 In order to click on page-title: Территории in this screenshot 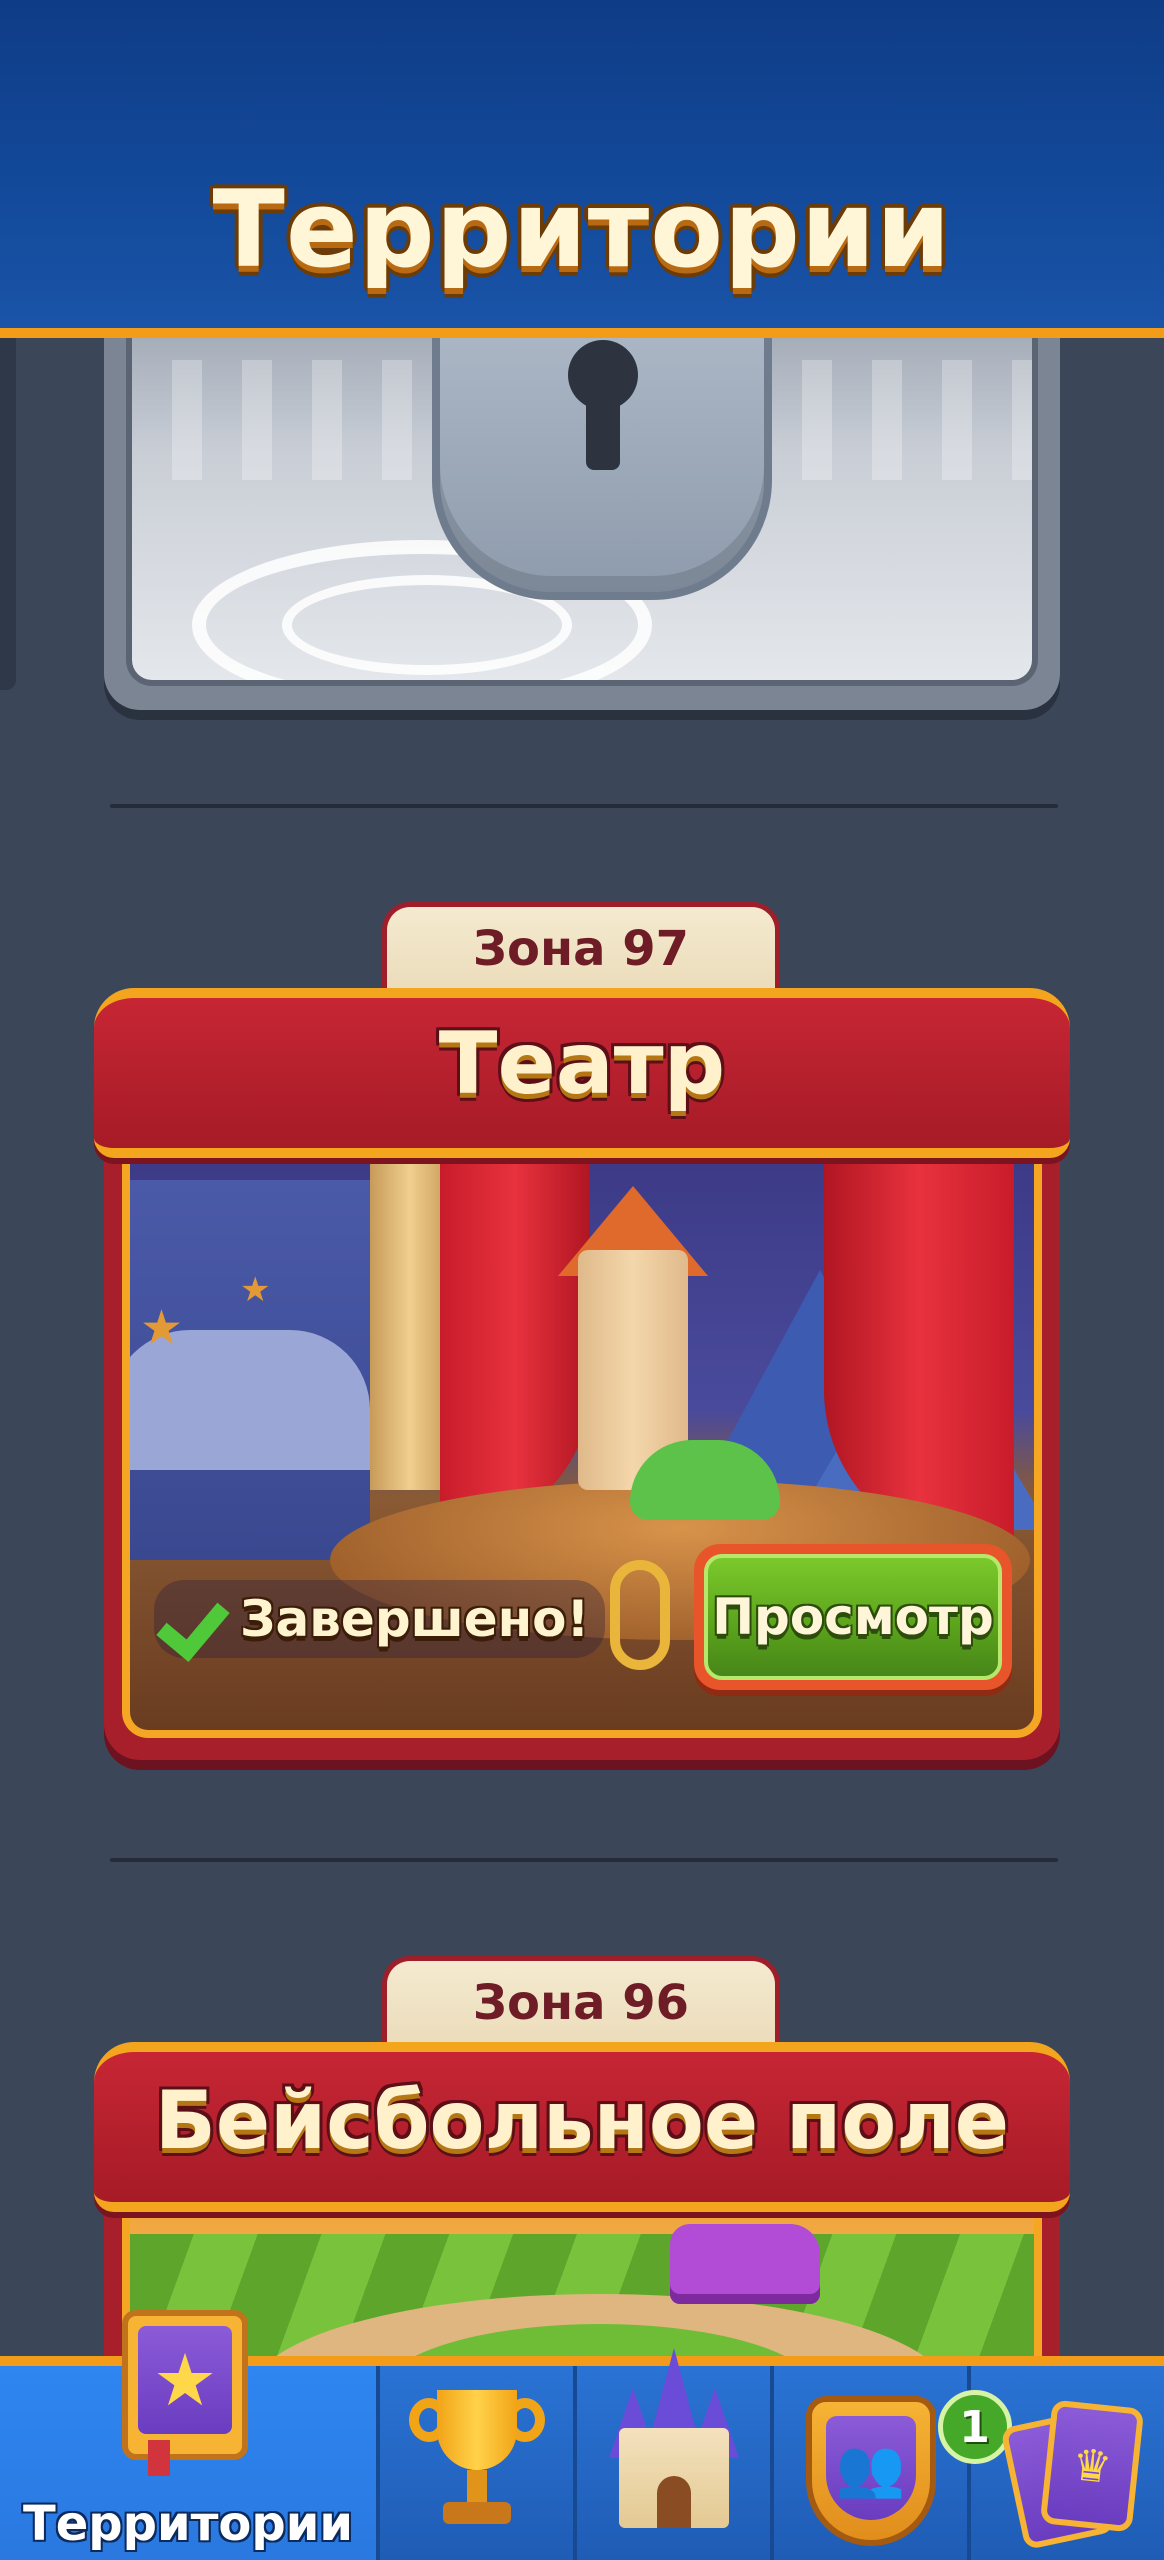, I will do `click(582, 229)`.